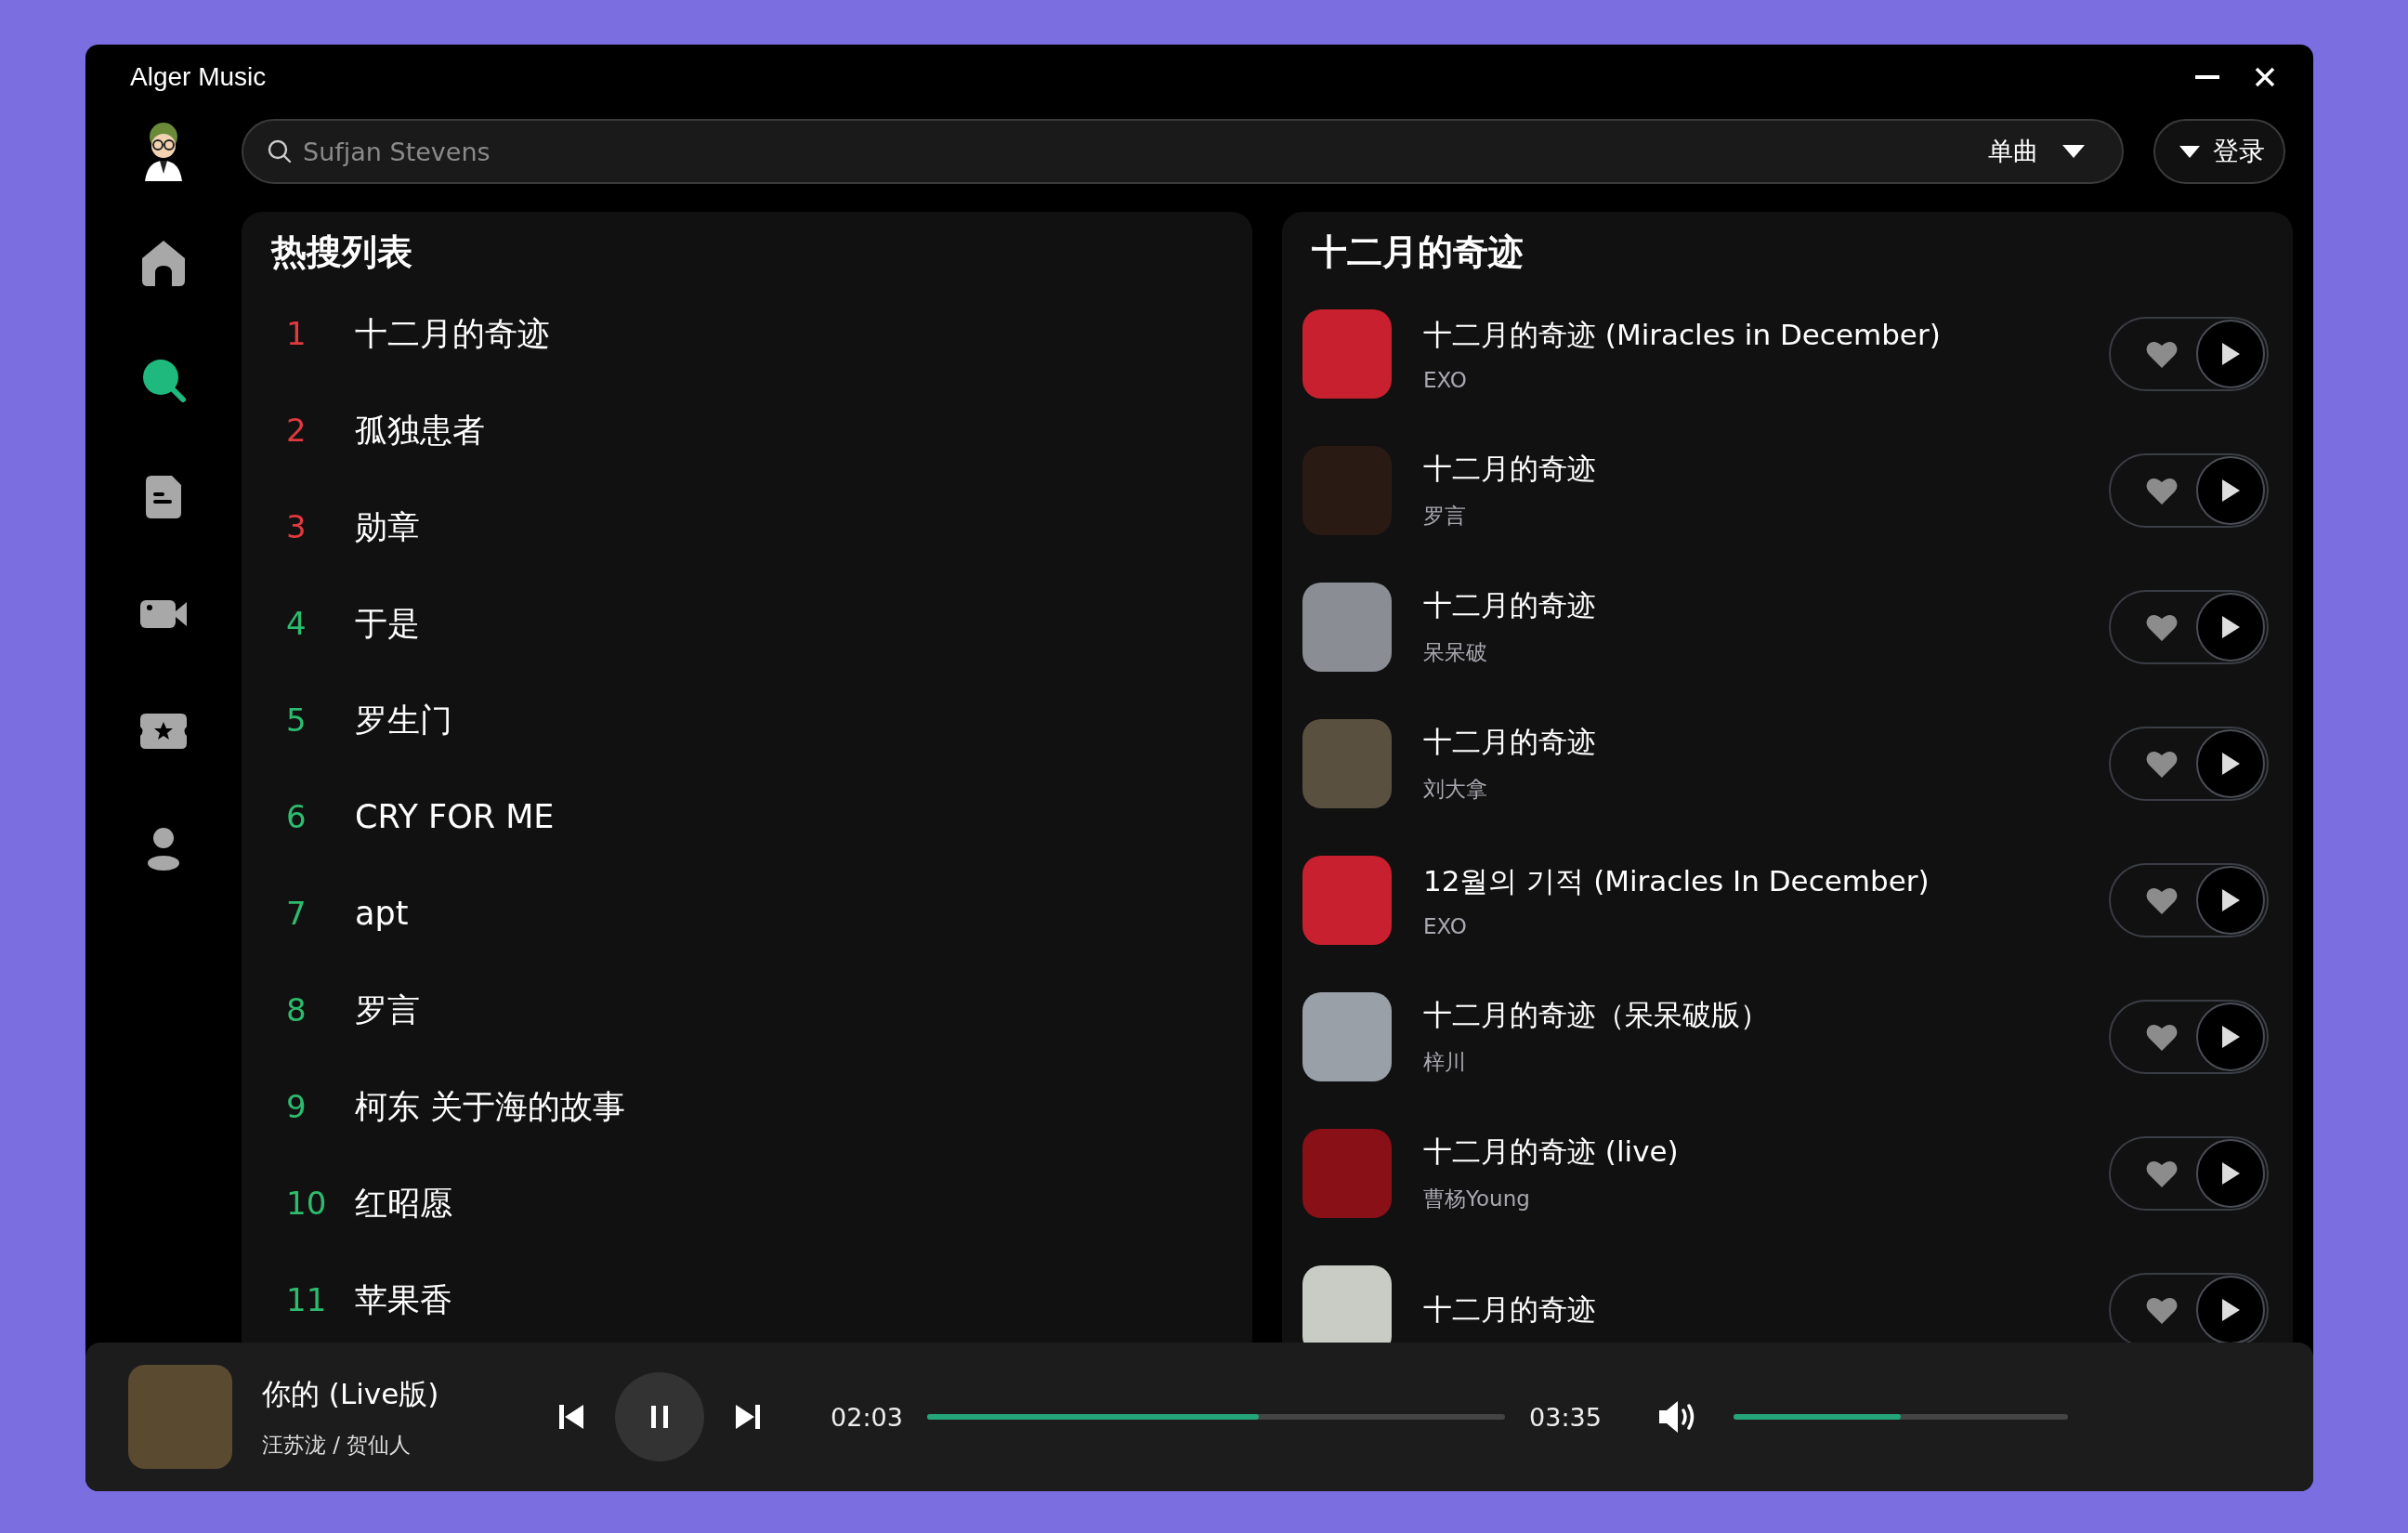 The height and width of the screenshot is (1533, 2408). What do you see at coordinates (1216, 1417) in the screenshot?
I see `progress-bar` at bounding box center [1216, 1417].